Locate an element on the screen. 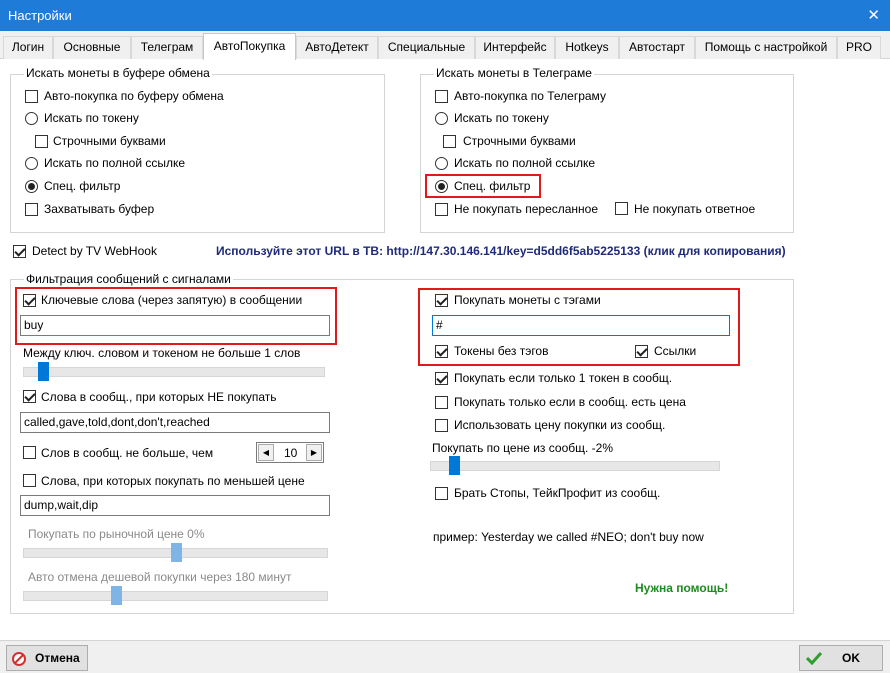 This screenshot has height=673, width=890. cancel-button: Отмена is located at coordinates (47, 658).